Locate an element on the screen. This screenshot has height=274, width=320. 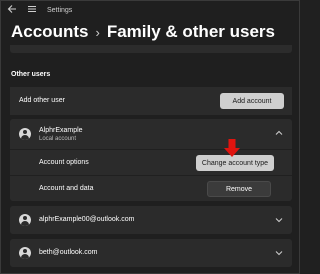
add-other-user-label: Add other user is located at coordinates (42, 100).